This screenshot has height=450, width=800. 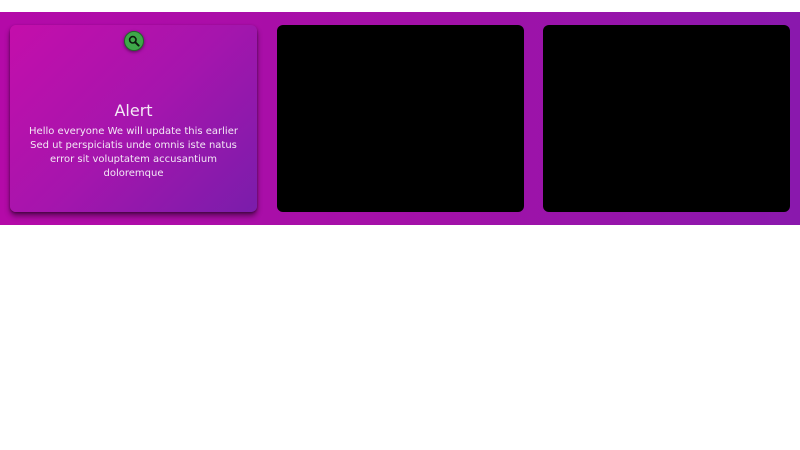 I want to click on alert-title: Alert, so click(x=133, y=110).